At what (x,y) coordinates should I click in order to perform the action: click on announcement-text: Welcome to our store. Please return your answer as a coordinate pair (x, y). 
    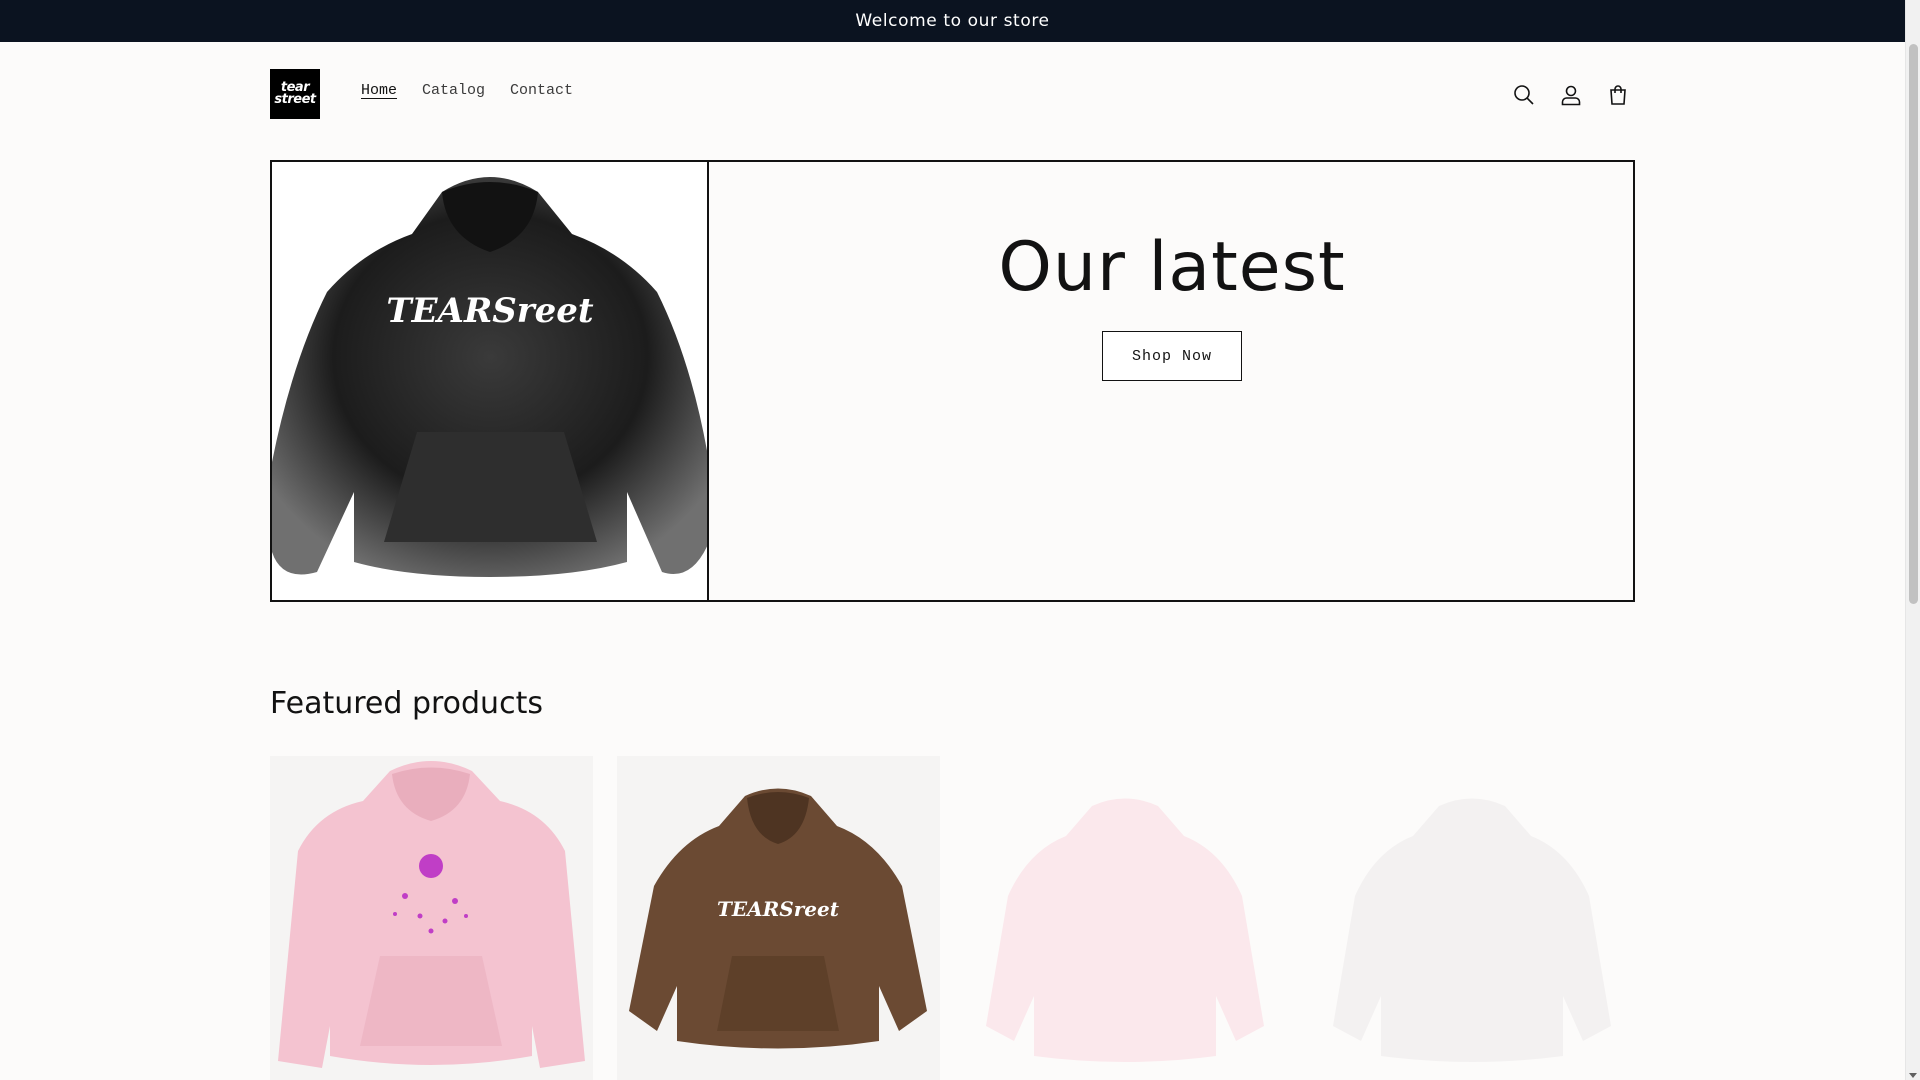
    Looking at the image, I should click on (952, 21).